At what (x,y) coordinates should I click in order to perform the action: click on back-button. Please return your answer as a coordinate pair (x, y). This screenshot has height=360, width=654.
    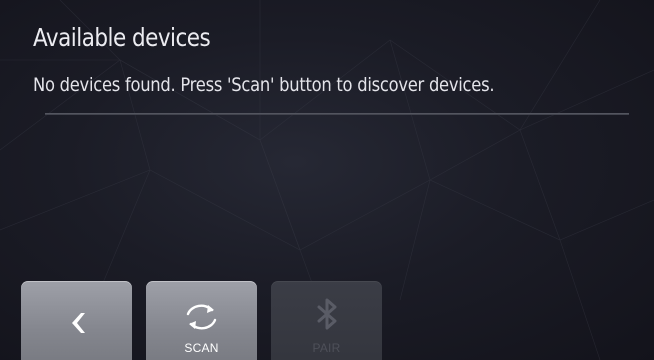
    Looking at the image, I should click on (76, 320).